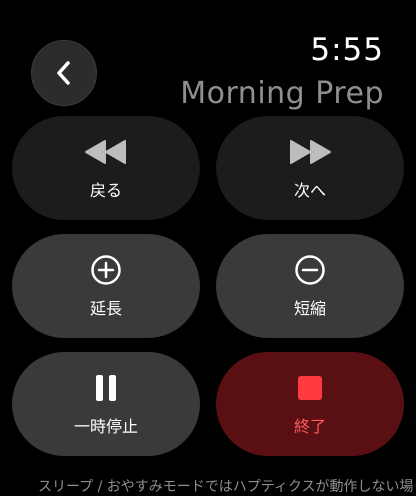  I want to click on plus-circle-icon, so click(106, 270).